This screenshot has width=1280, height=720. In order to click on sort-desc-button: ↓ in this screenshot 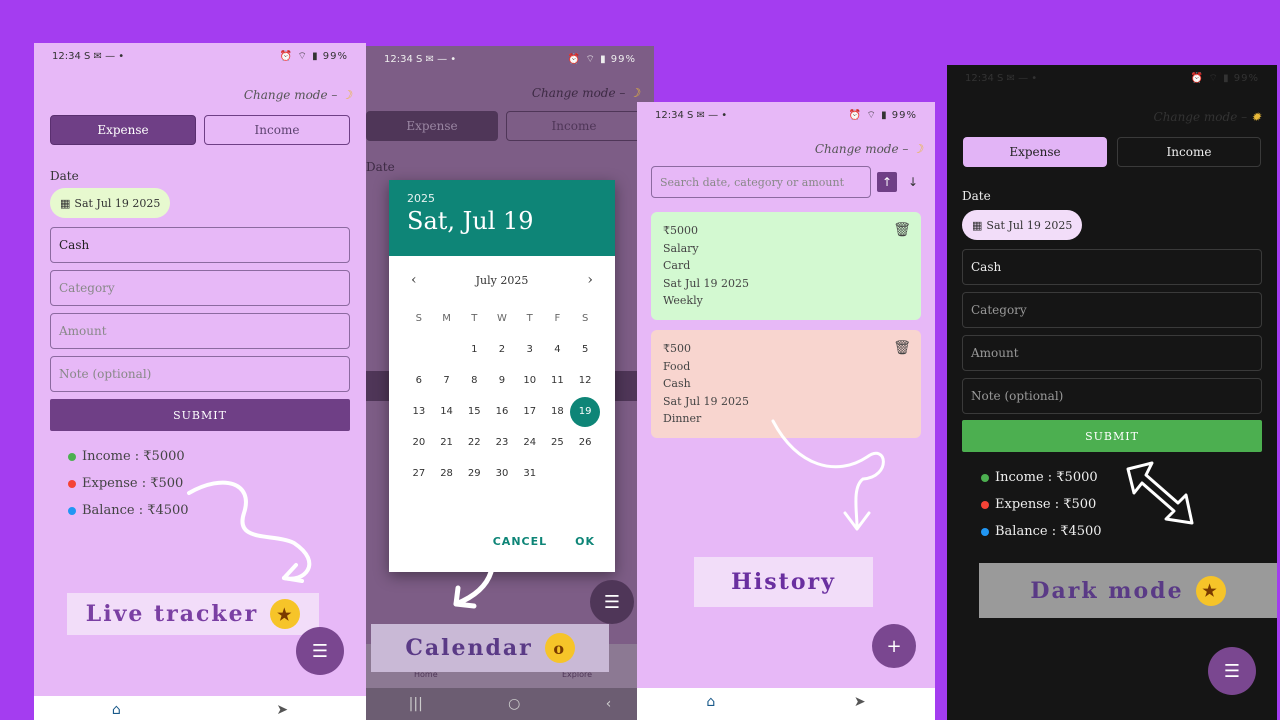, I will do `click(913, 182)`.